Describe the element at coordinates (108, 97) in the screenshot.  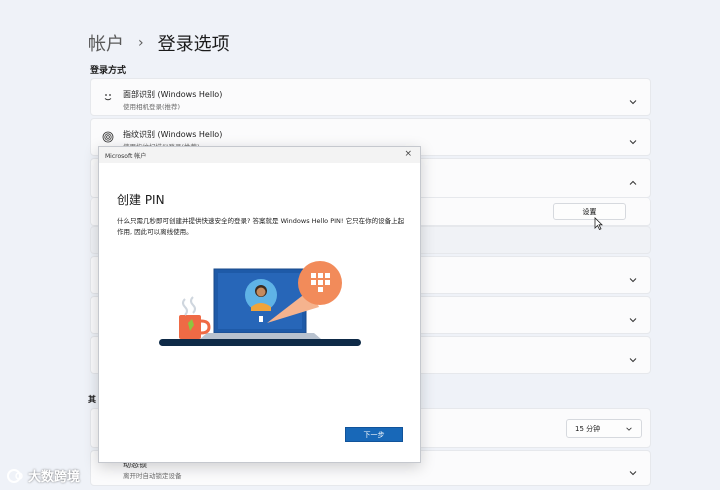
I see `face-icon` at that location.